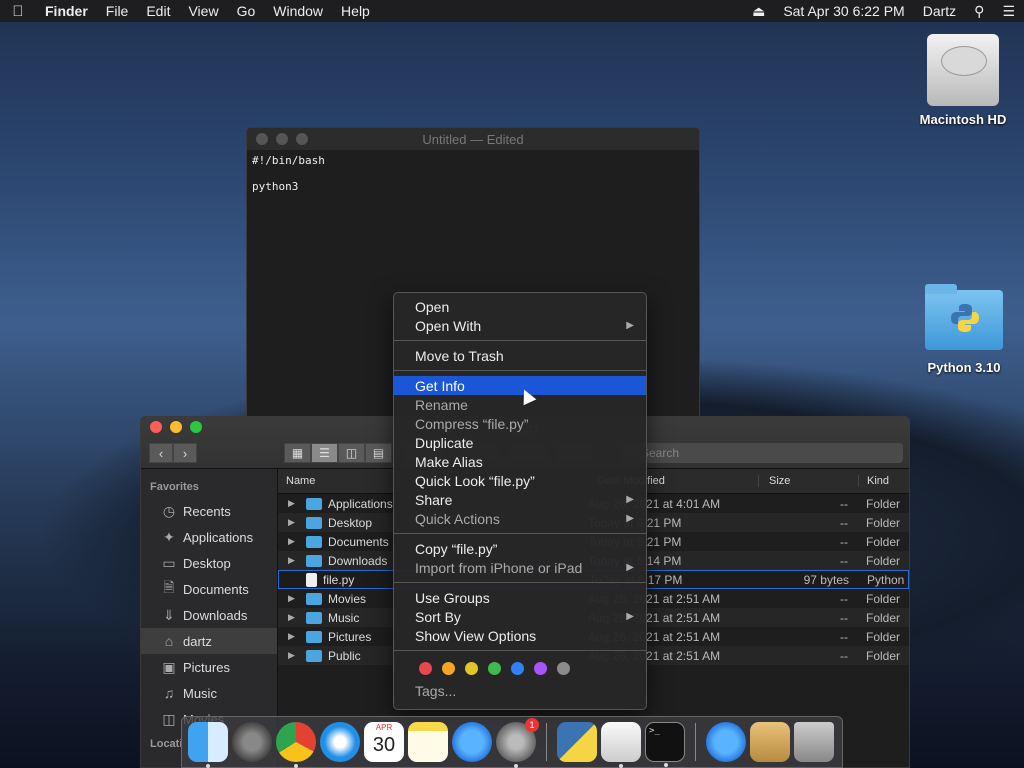 The image size is (1024, 768). I want to click on sidebar-item-label: Downloads, so click(215, 615).